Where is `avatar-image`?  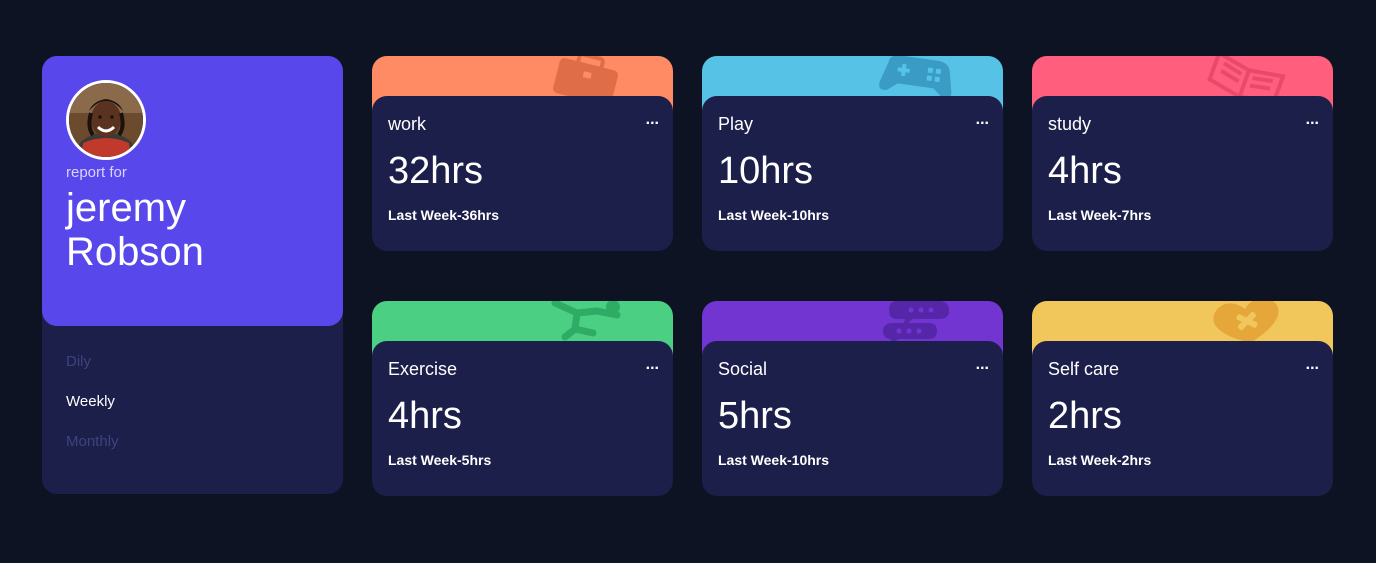 avatar-image is located at coordinates (106, 120).